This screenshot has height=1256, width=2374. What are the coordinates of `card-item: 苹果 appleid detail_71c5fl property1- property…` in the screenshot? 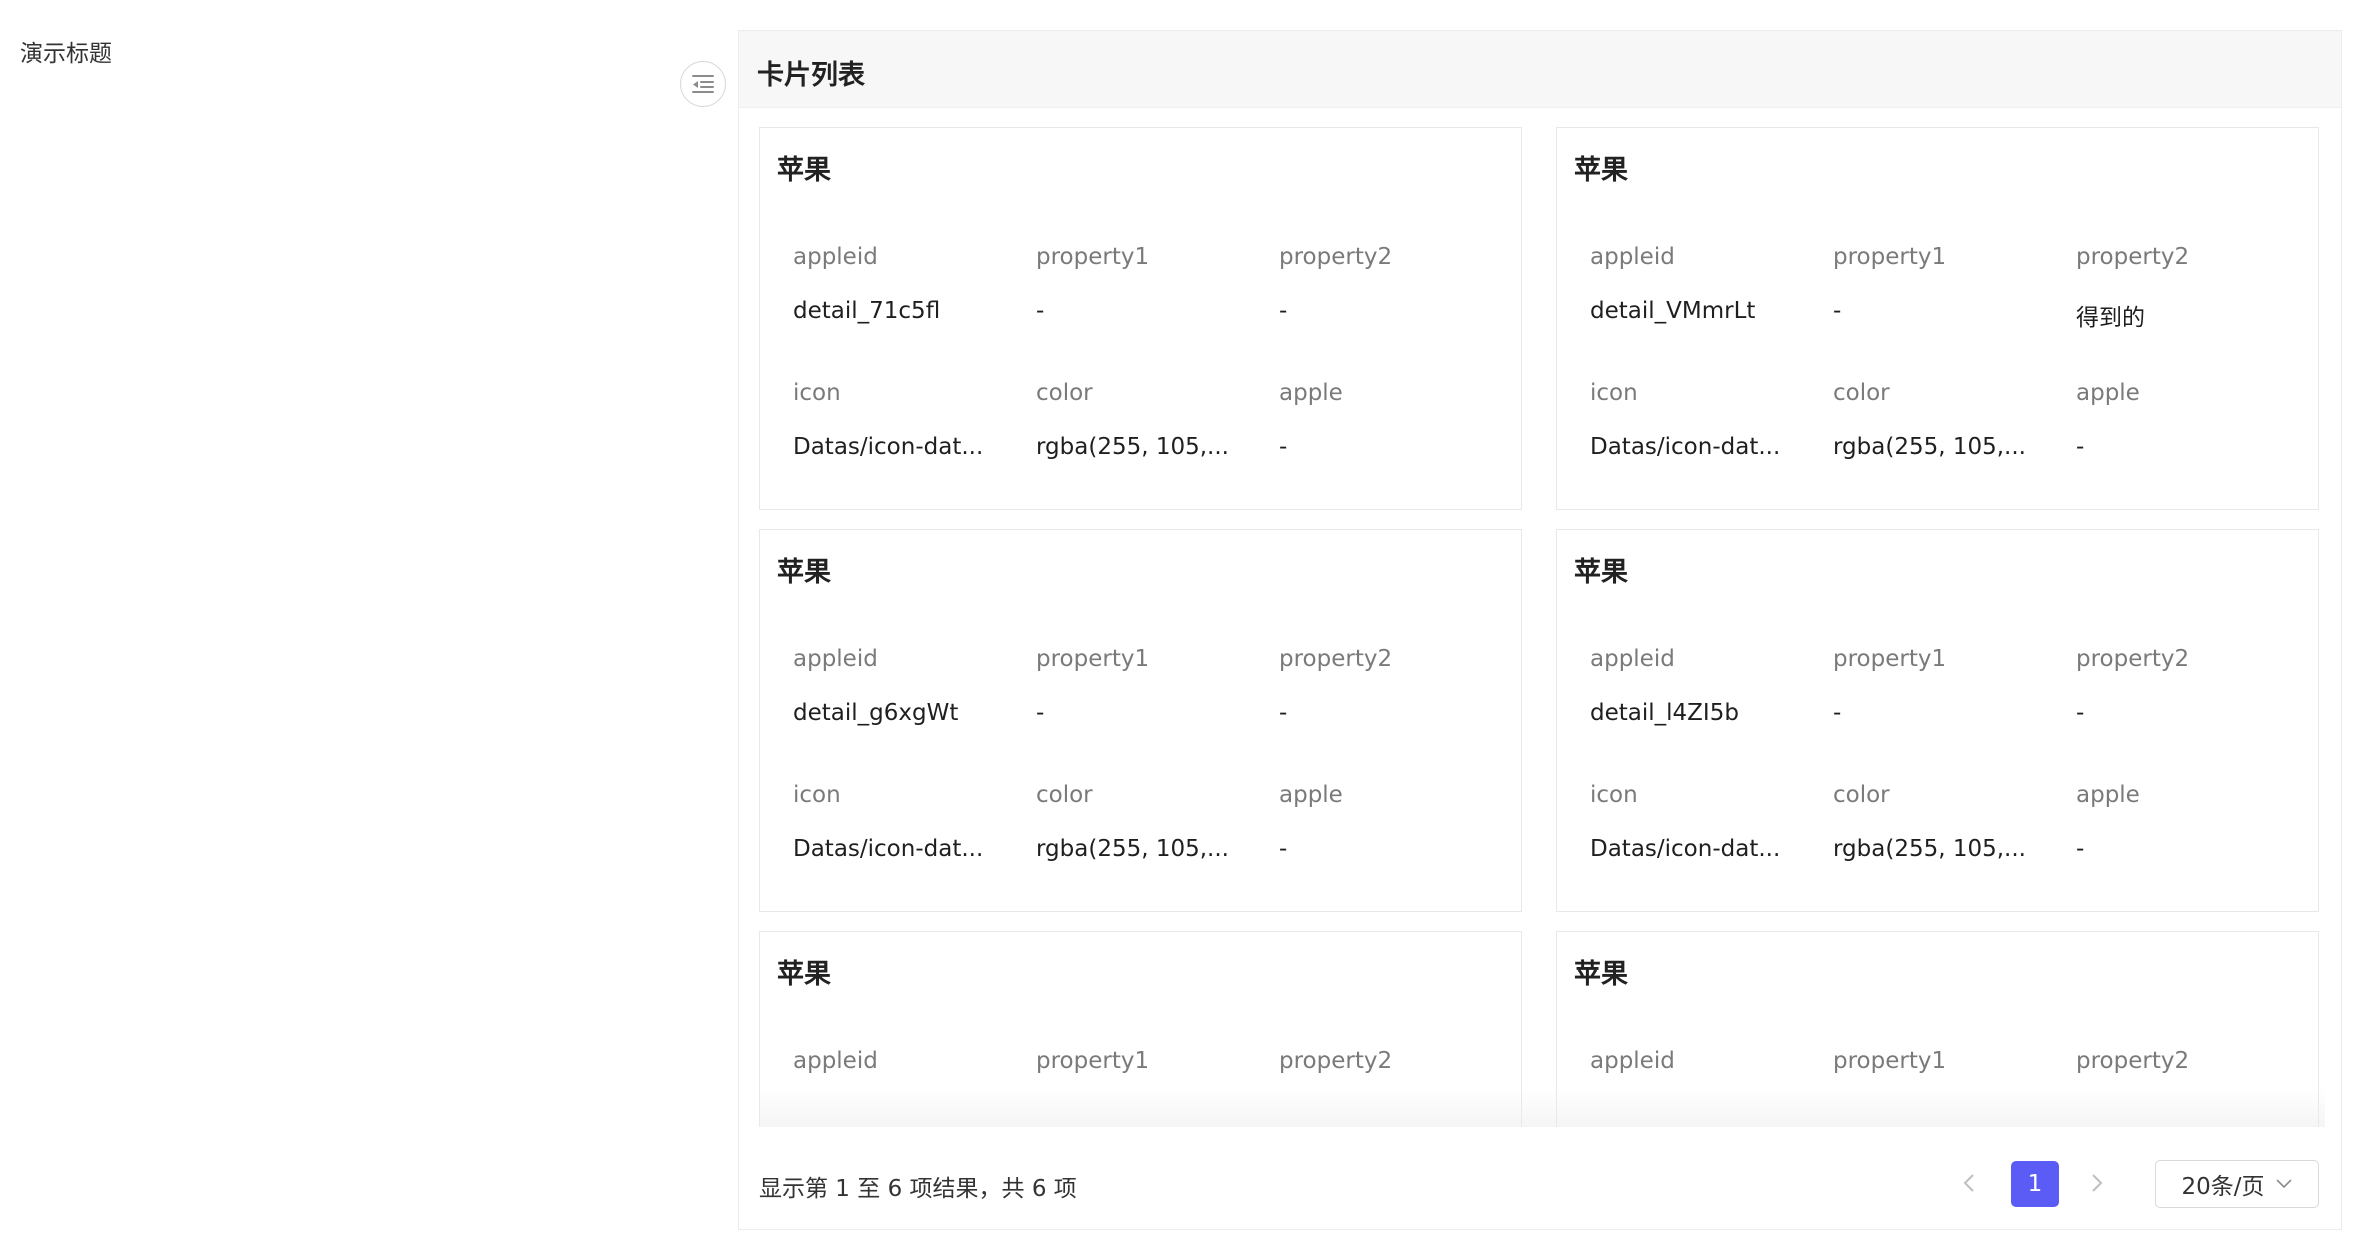 It's located at (1140, 318).